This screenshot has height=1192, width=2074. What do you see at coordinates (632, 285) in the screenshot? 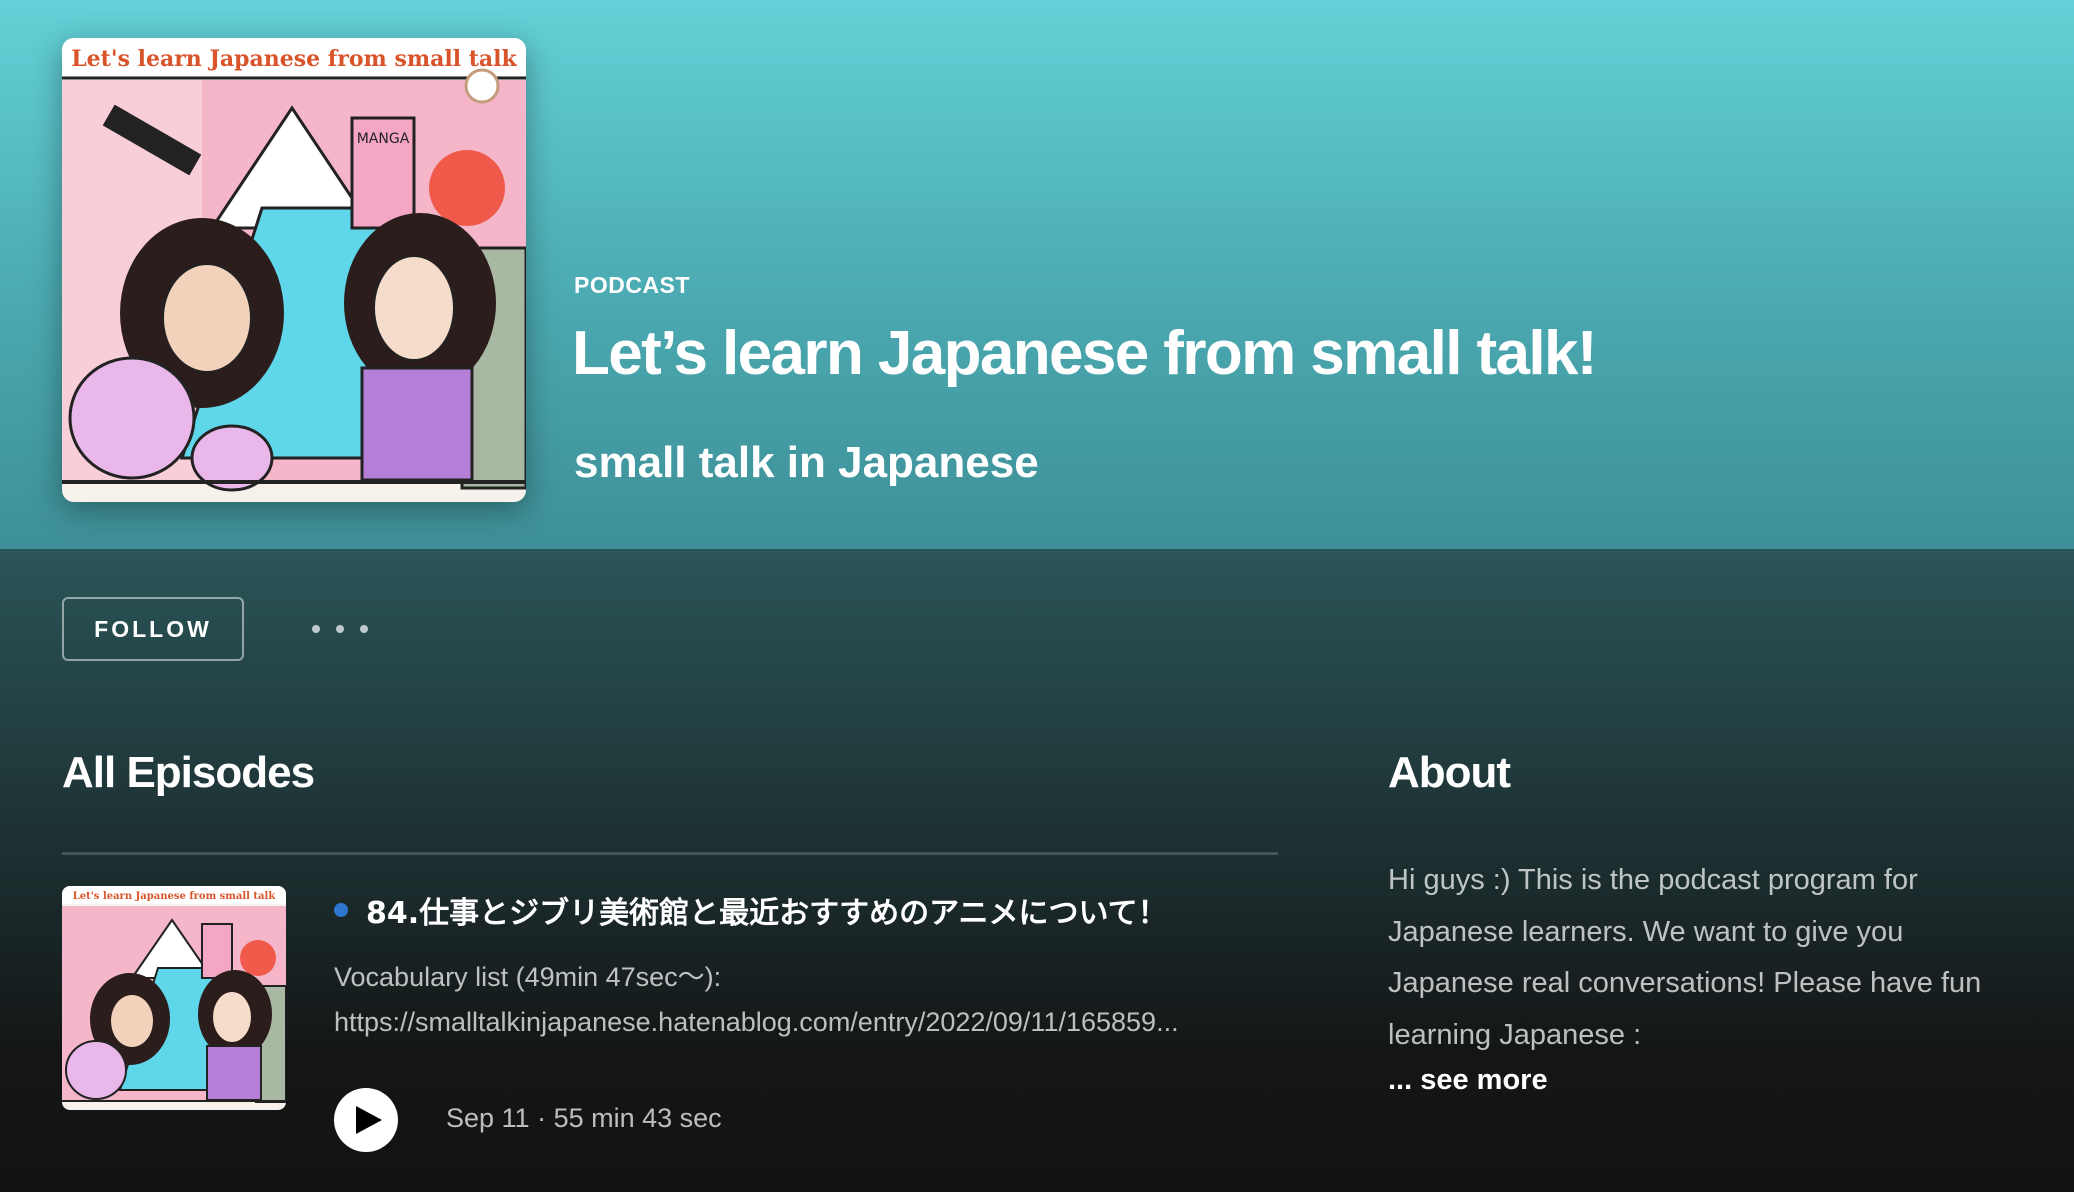
I see `content-type-label: PODCAST` at bounding box center [632, 285].